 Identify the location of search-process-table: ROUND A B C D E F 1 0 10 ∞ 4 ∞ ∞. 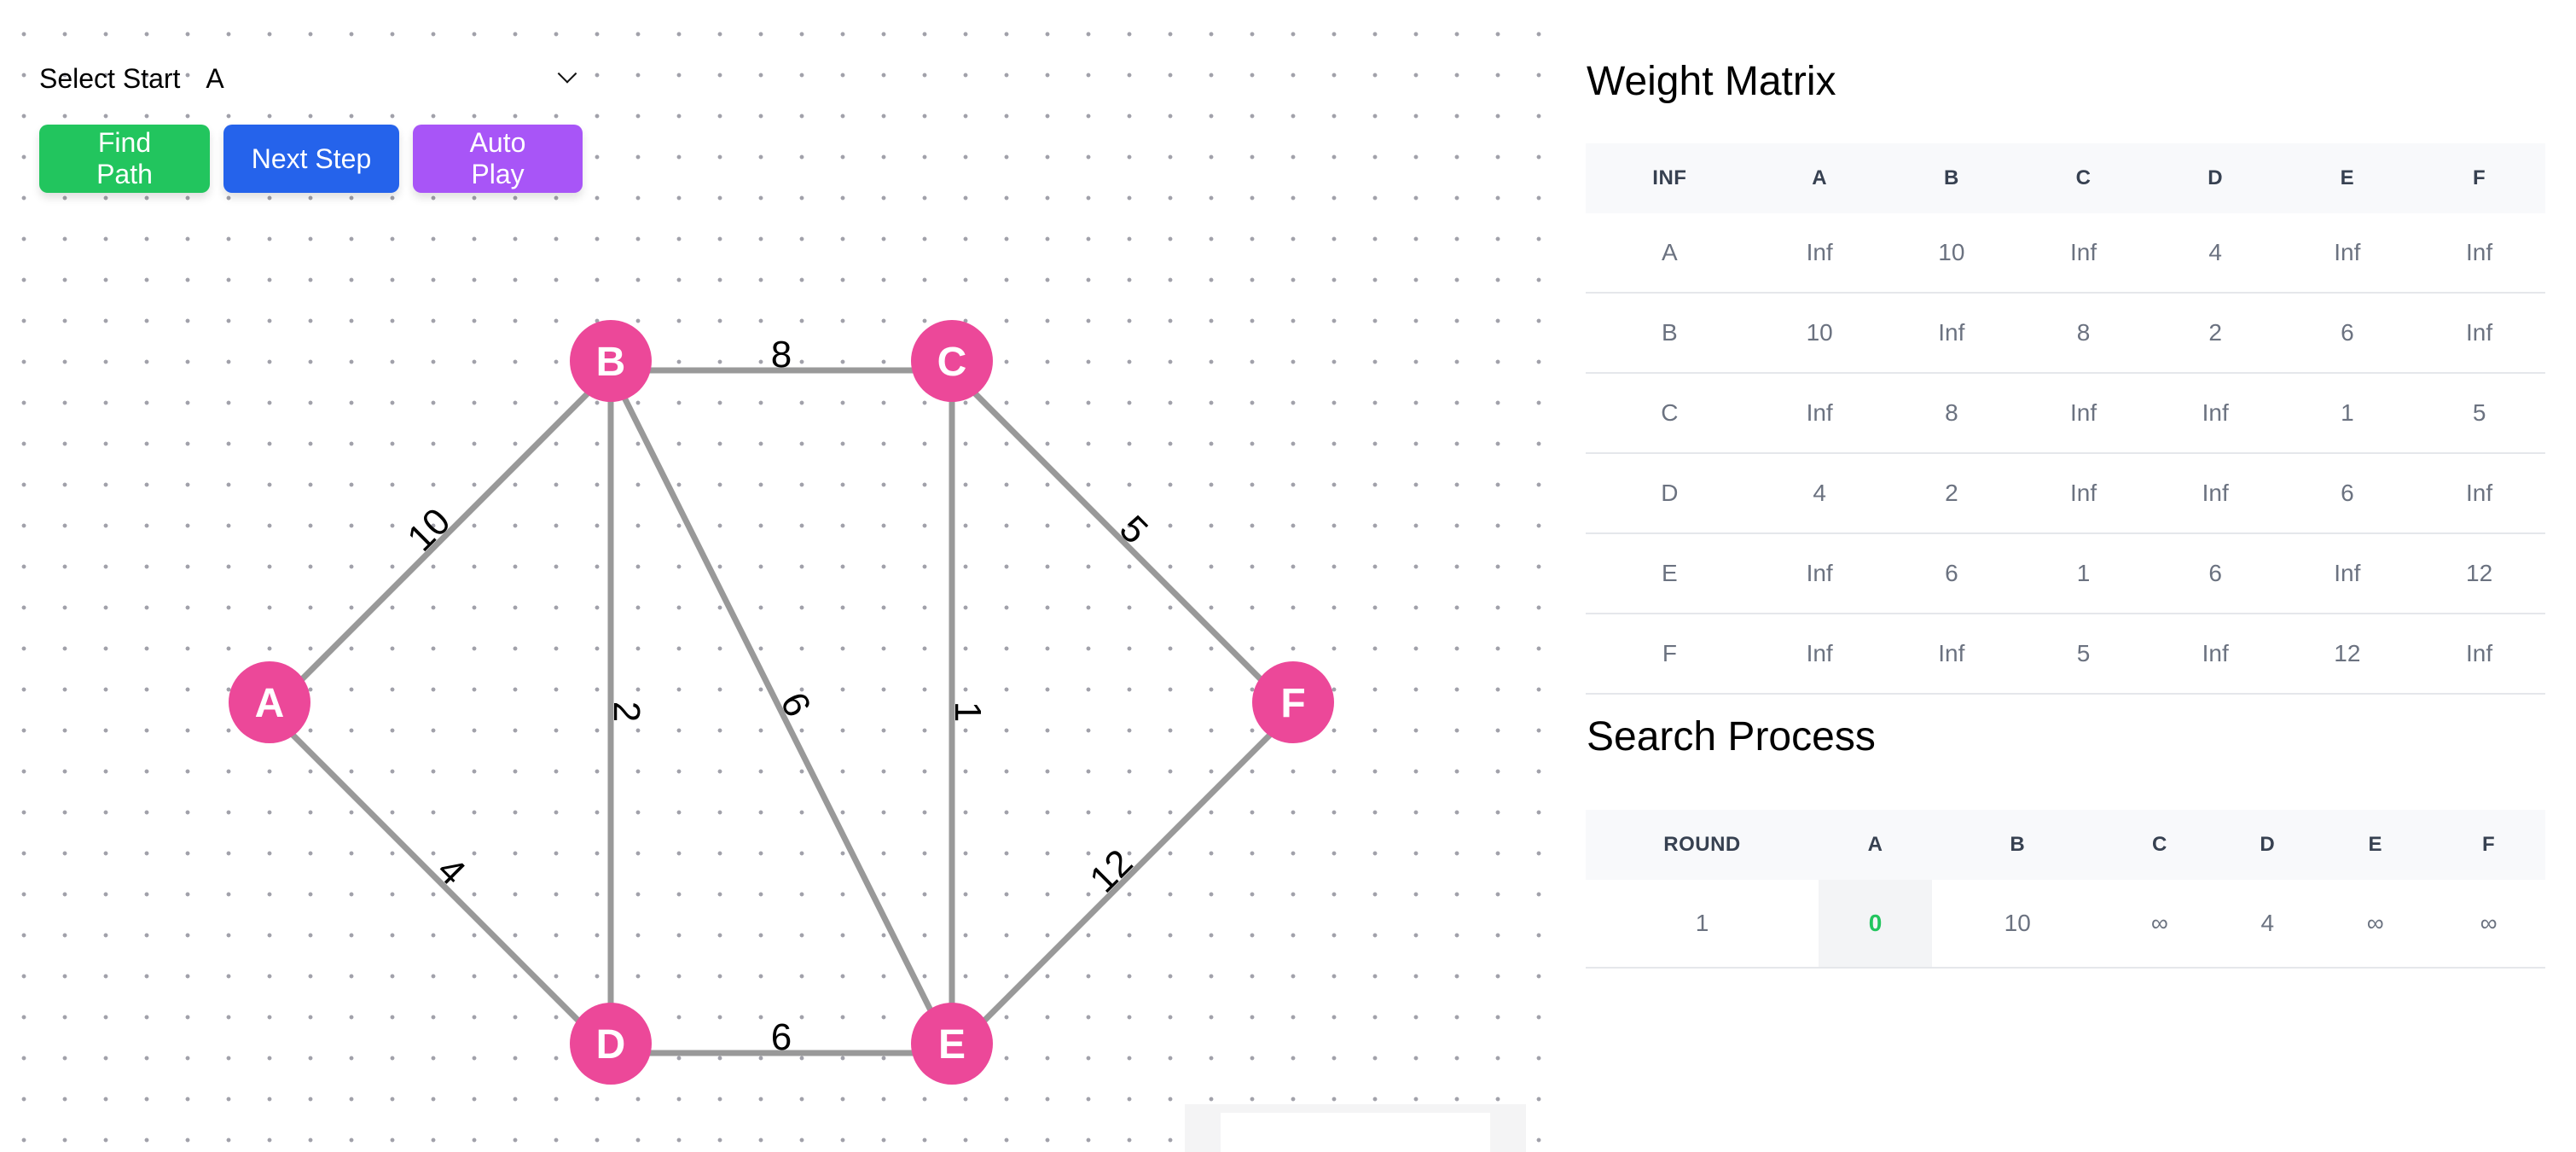
(2065, 890).